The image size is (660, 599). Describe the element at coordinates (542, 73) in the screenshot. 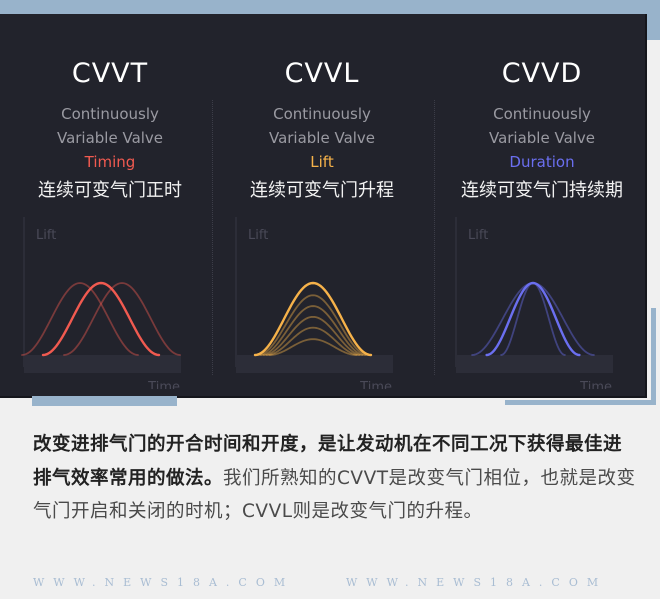

I see `cvvd-title: CVVD` at that location.